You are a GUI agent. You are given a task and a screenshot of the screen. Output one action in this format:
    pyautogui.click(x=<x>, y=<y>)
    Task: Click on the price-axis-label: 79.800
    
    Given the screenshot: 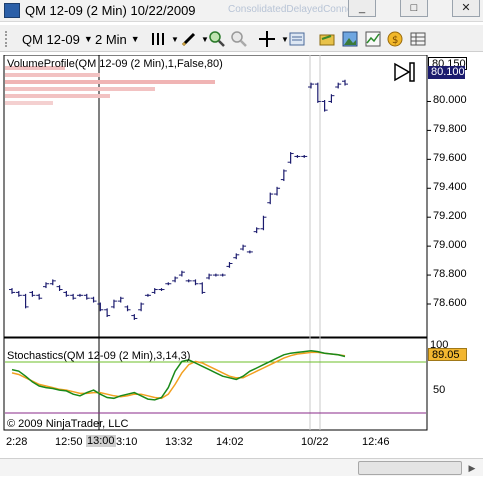 What is the action you would take?
    pyautogui.click(x=450, y=129)
    